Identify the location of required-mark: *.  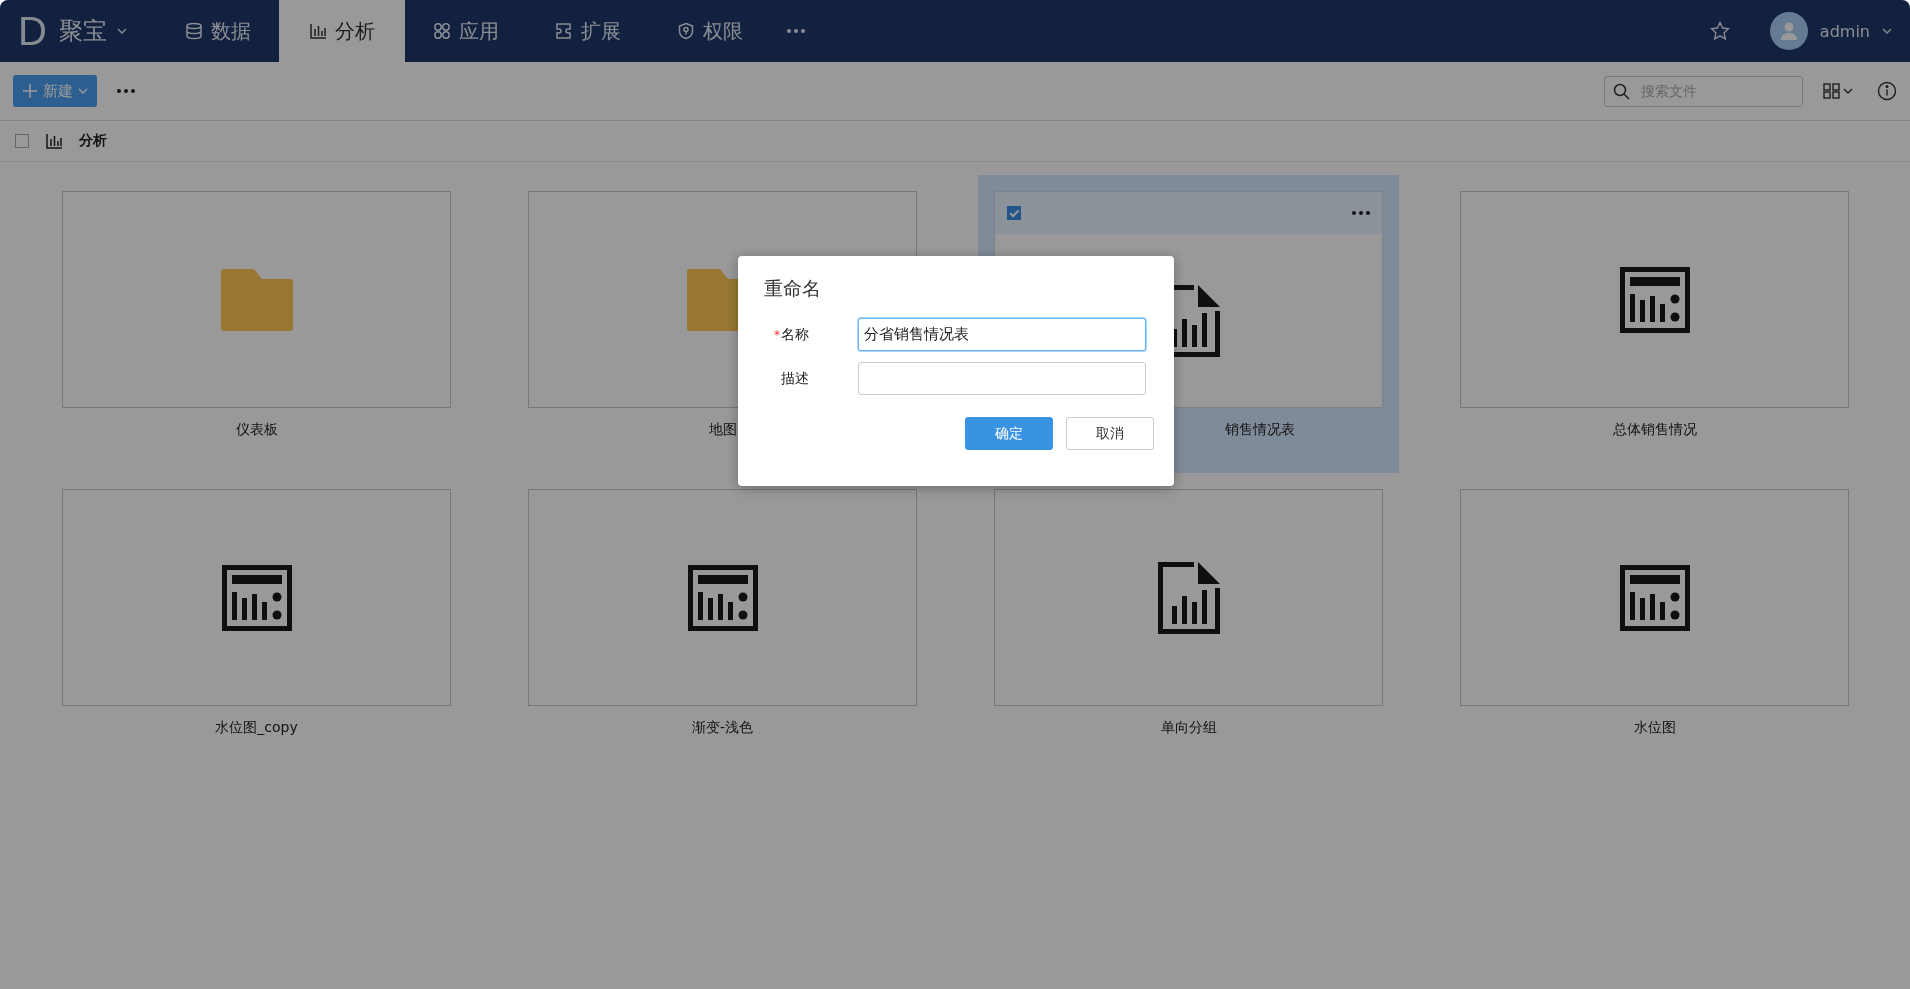
(777, 334).